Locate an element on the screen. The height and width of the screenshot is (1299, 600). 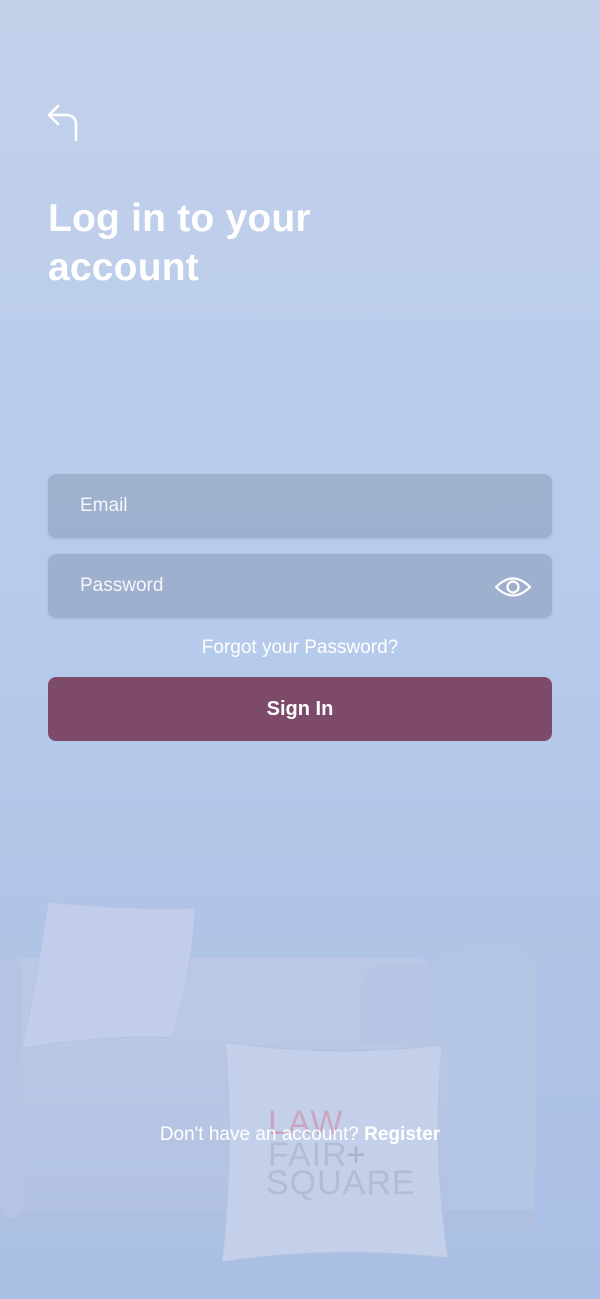
email-field-container is located at coordinates (300, 506).